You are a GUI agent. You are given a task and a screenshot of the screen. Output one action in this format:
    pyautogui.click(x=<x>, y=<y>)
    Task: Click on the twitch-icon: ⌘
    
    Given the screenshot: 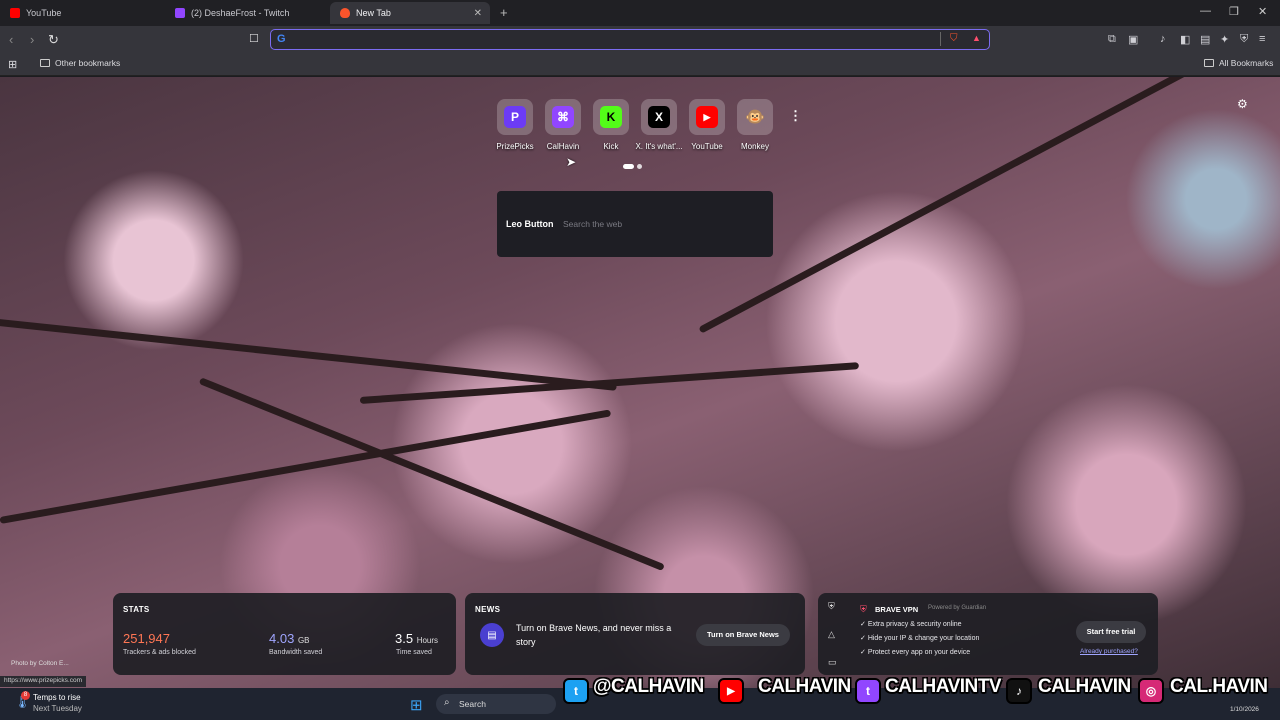 What is the action you would take?
    pyautogui.click(x=563, y=117)
    